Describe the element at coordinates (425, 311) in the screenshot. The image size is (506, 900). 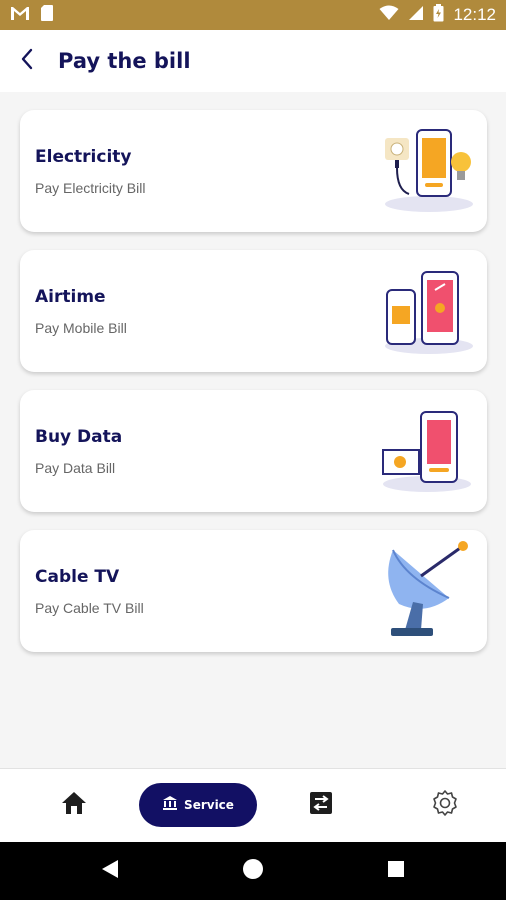
I see `airtime-illustration` at that location.